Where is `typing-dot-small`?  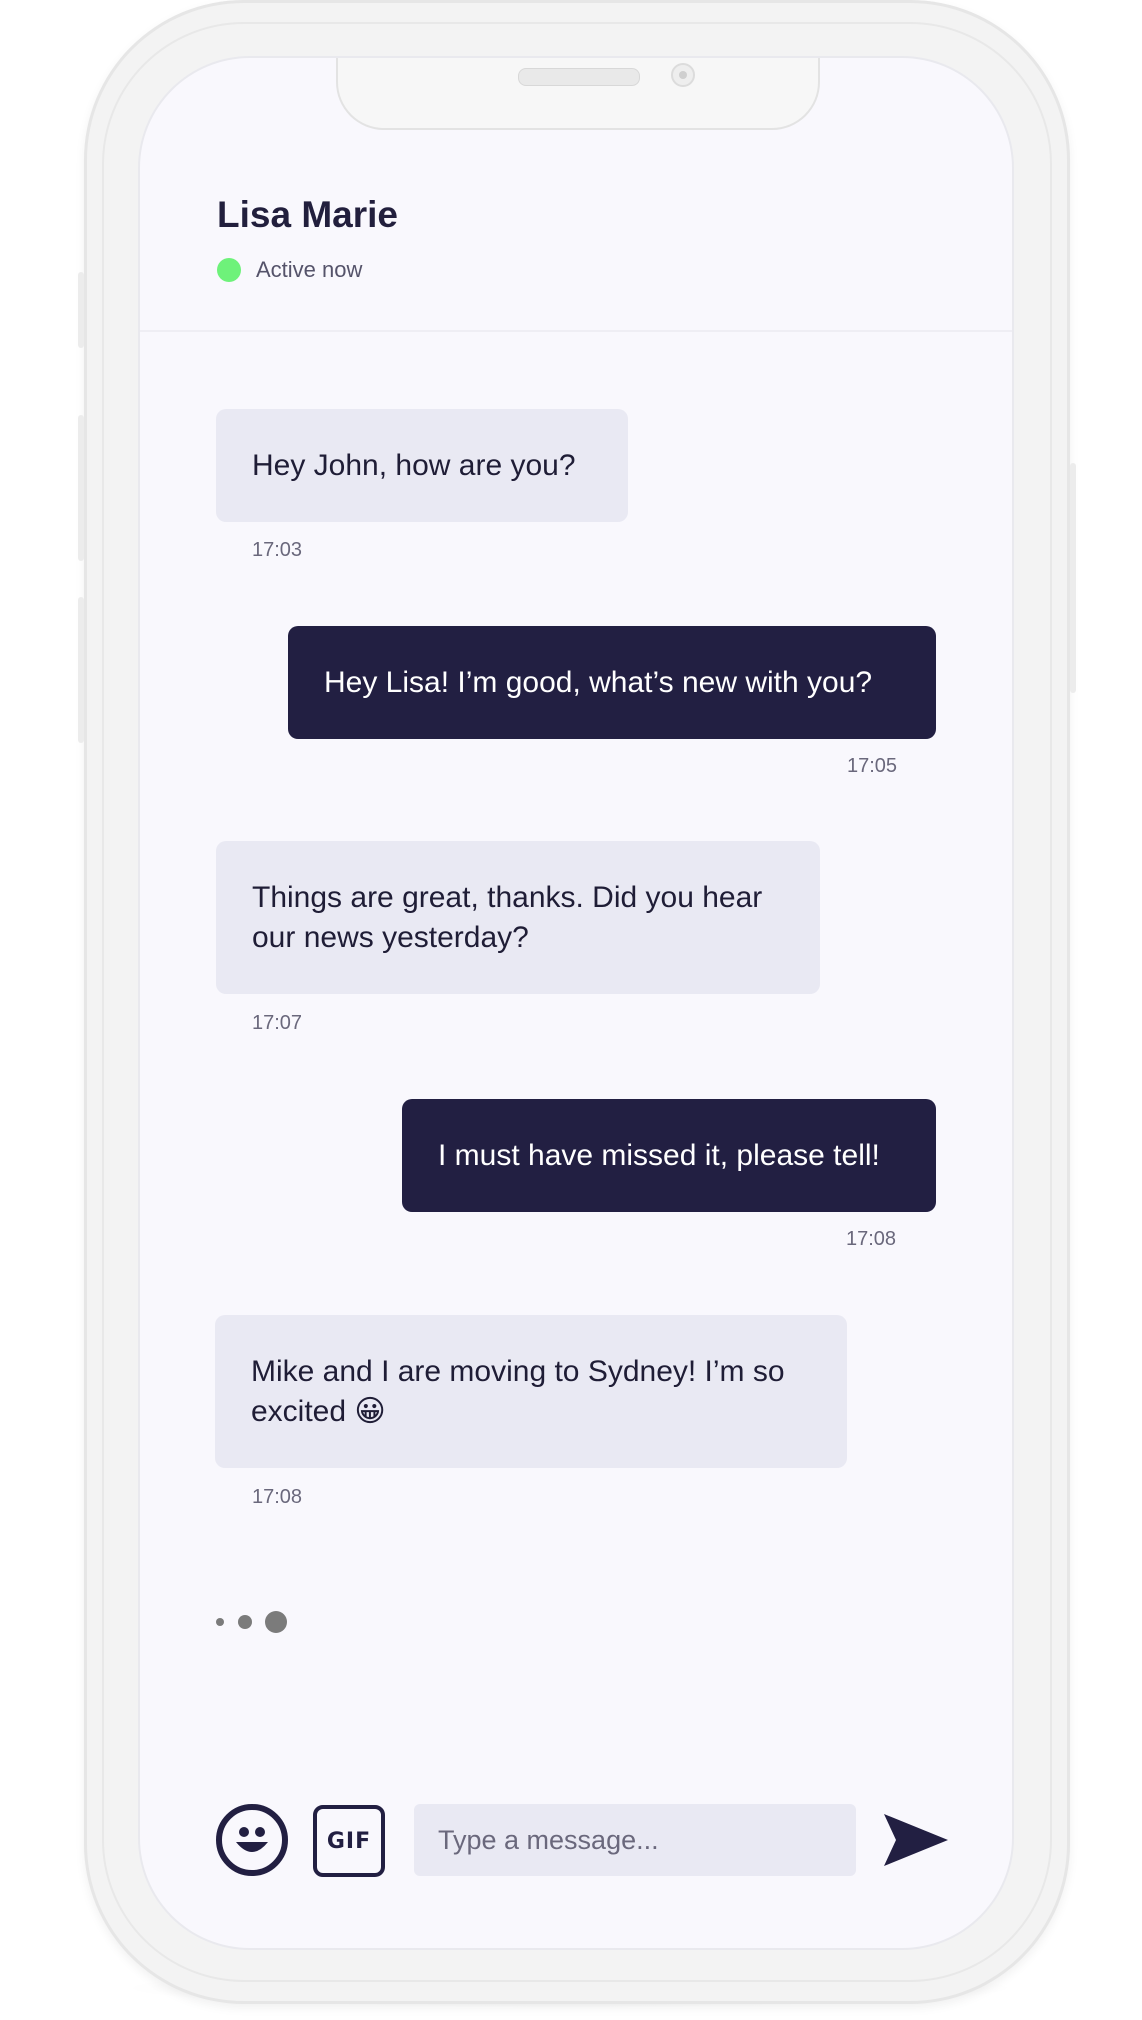 typing-dot-small is located at coordinates (220, 1622).